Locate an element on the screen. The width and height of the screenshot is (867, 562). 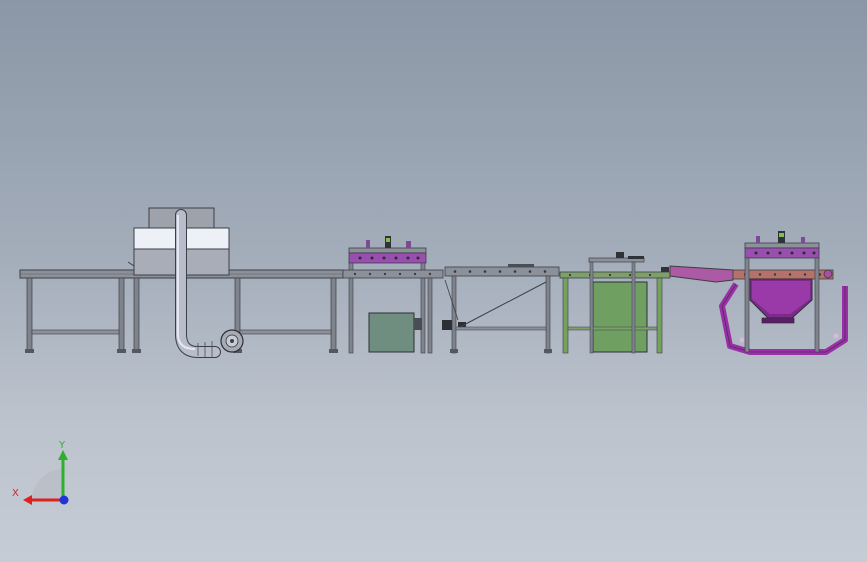
axis-triad: Y X is located at coordinates (40, 472).